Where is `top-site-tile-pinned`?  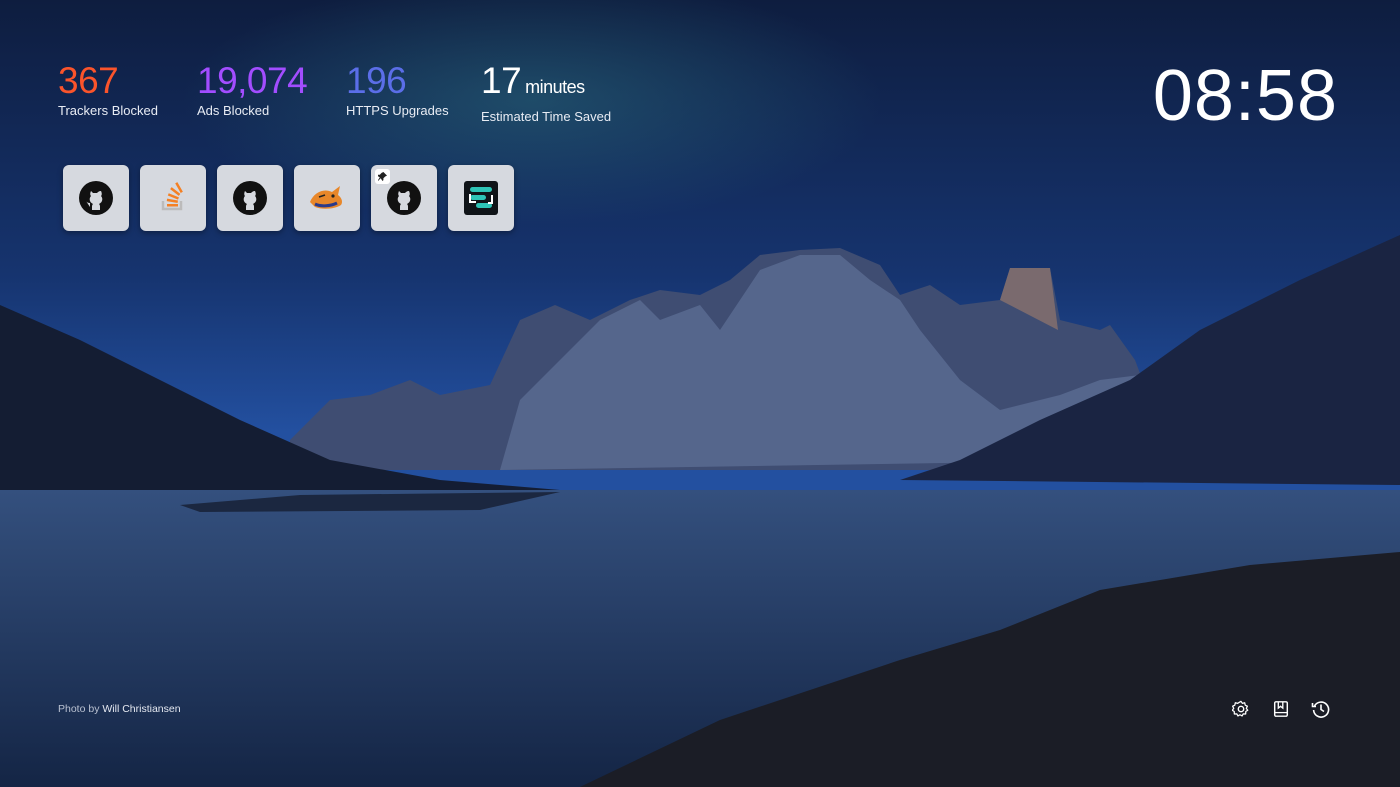
top-site-tile-pinned is located at coordinates (404, 198).